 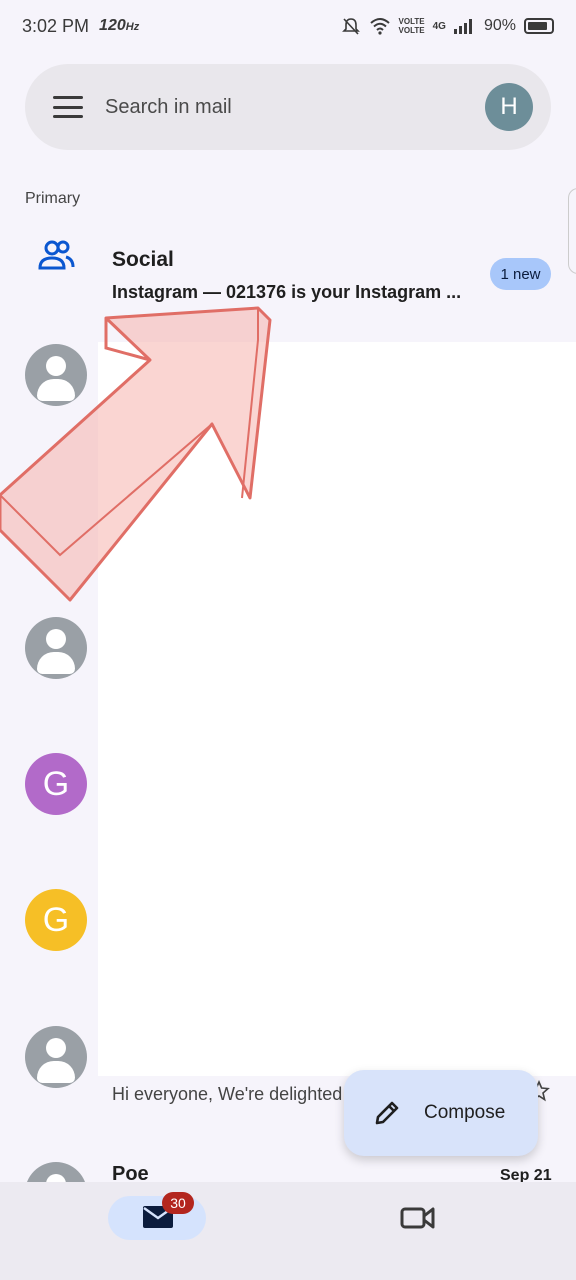 I want to click on battery-icon, so click(x=539, y=26).